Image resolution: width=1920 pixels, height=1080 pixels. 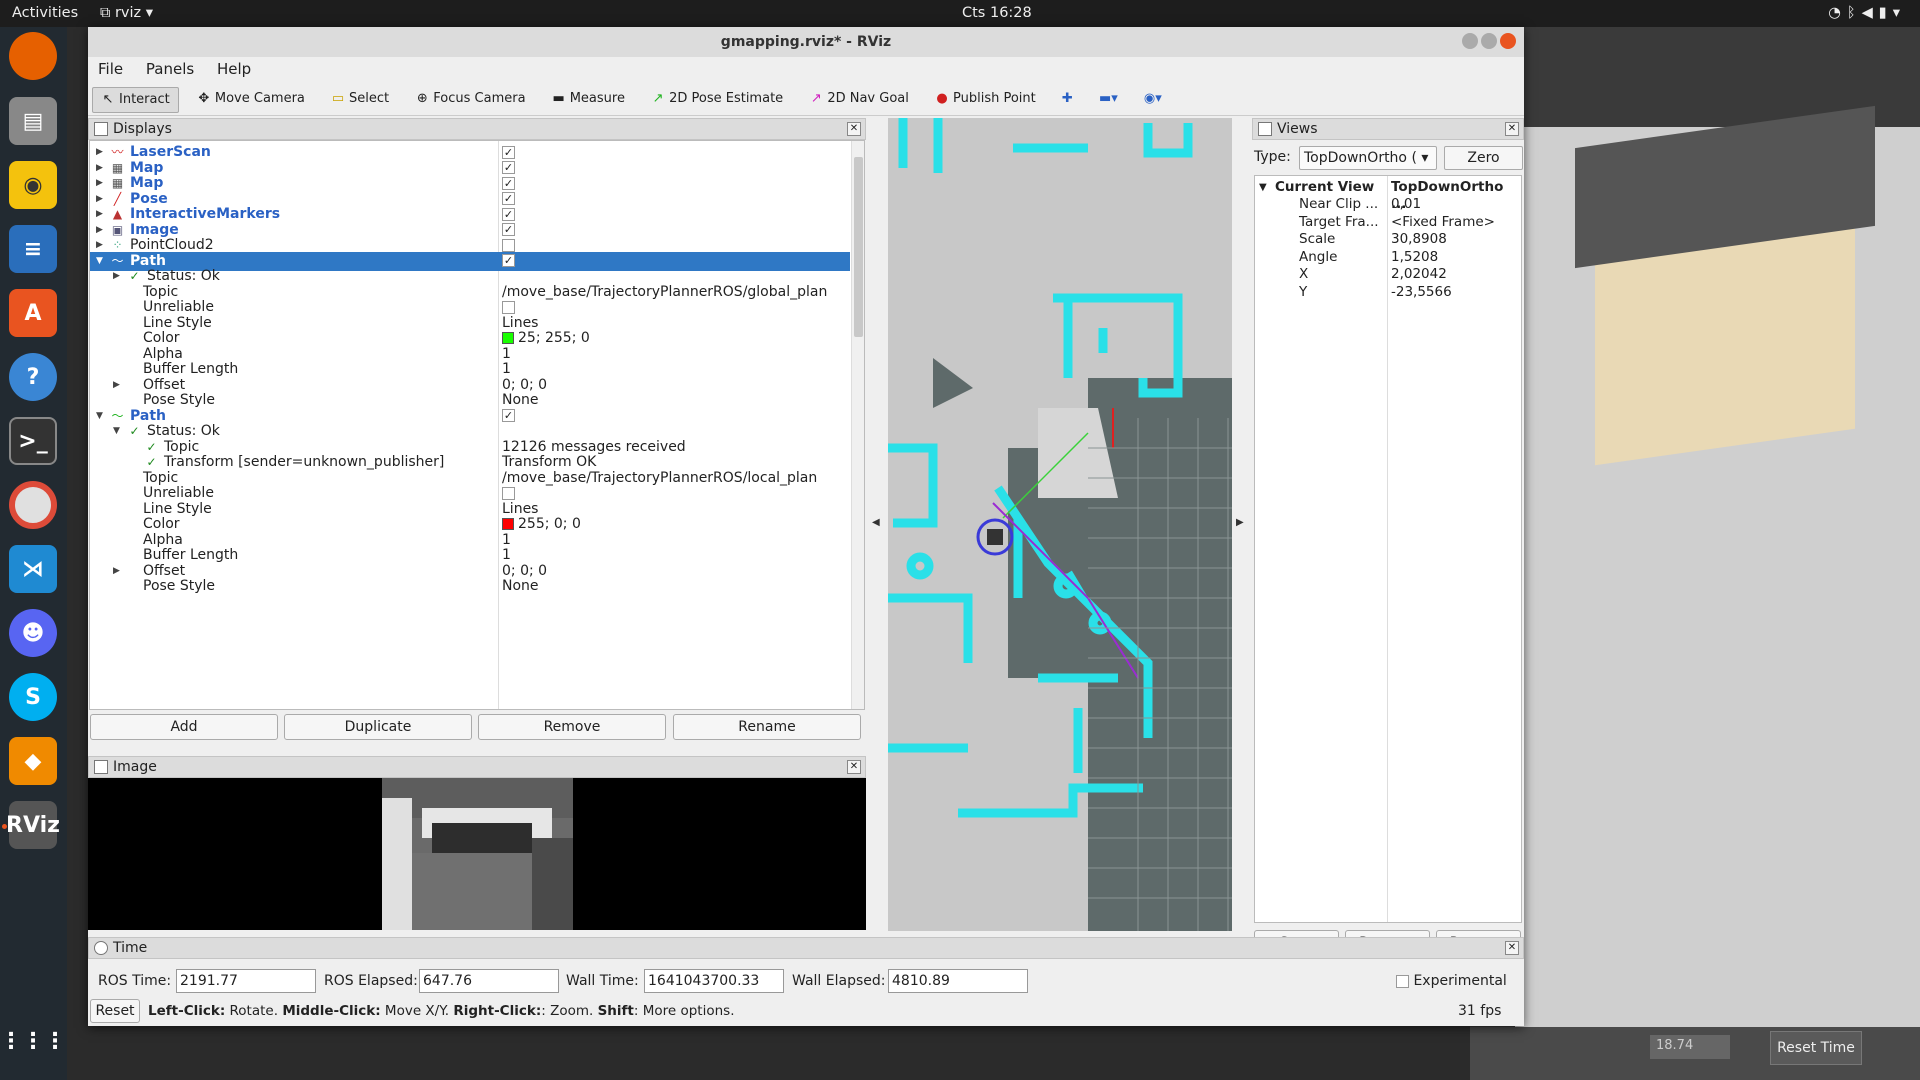 What do you see at coordinates (1854, 13) in the screenshot?
I see `bluetooth-icon: ᛒ` at bounding box center [1854, 13].